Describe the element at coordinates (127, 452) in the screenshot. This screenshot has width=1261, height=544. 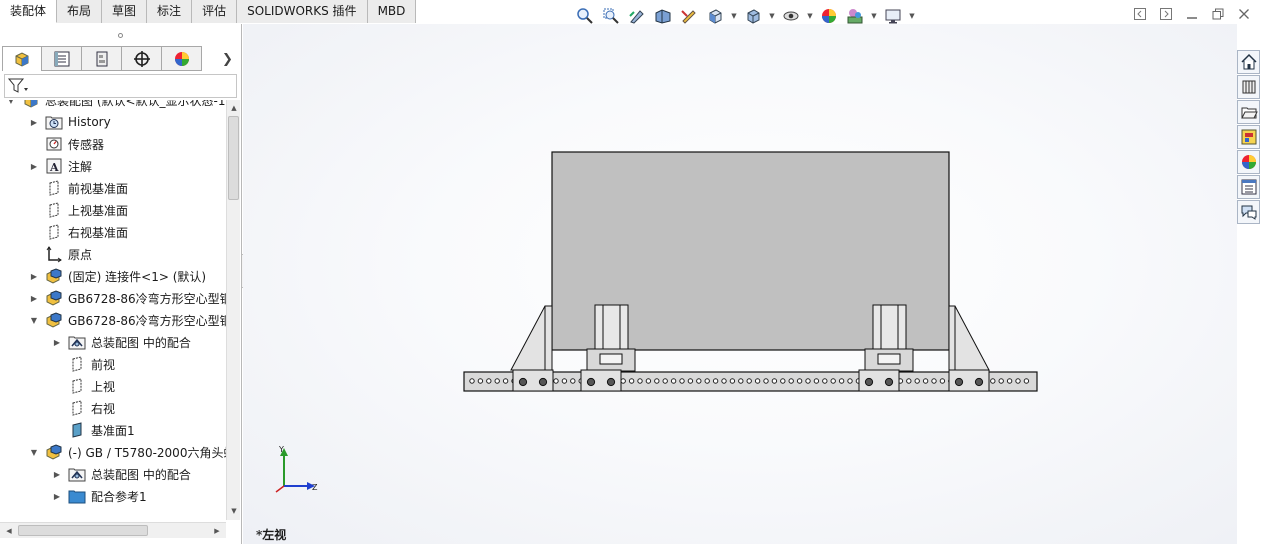
I see `tree-item: ▼ (-) GB / T5780-2000六角头螺栓` at that location.